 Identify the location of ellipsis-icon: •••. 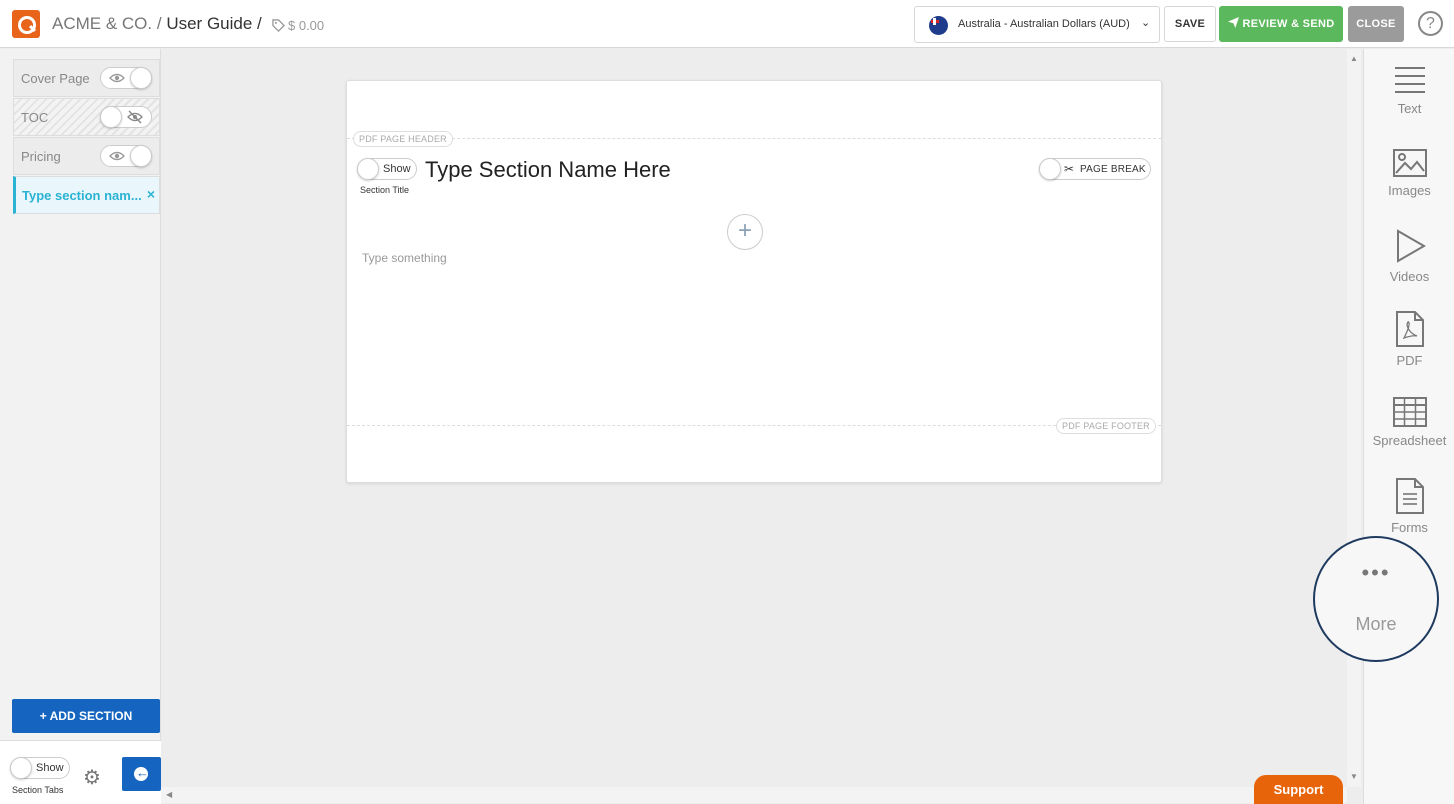
(1376, 572).